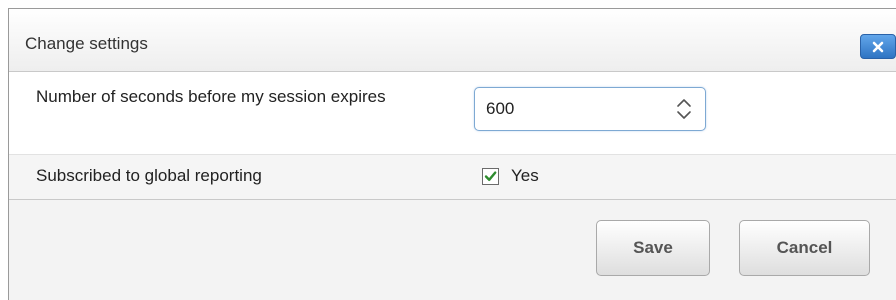 Image resolution: width=896 pixels, height=300 pixels. Describe the element at coordinates (452, 177) in the screenshot. I see `global-reporting-row: Subscribed to global reporting Yes` at that location.